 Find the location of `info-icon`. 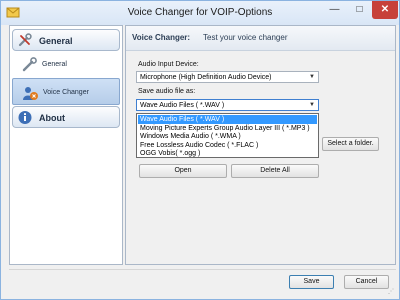

info-icon is located at coordinates (25, 117).